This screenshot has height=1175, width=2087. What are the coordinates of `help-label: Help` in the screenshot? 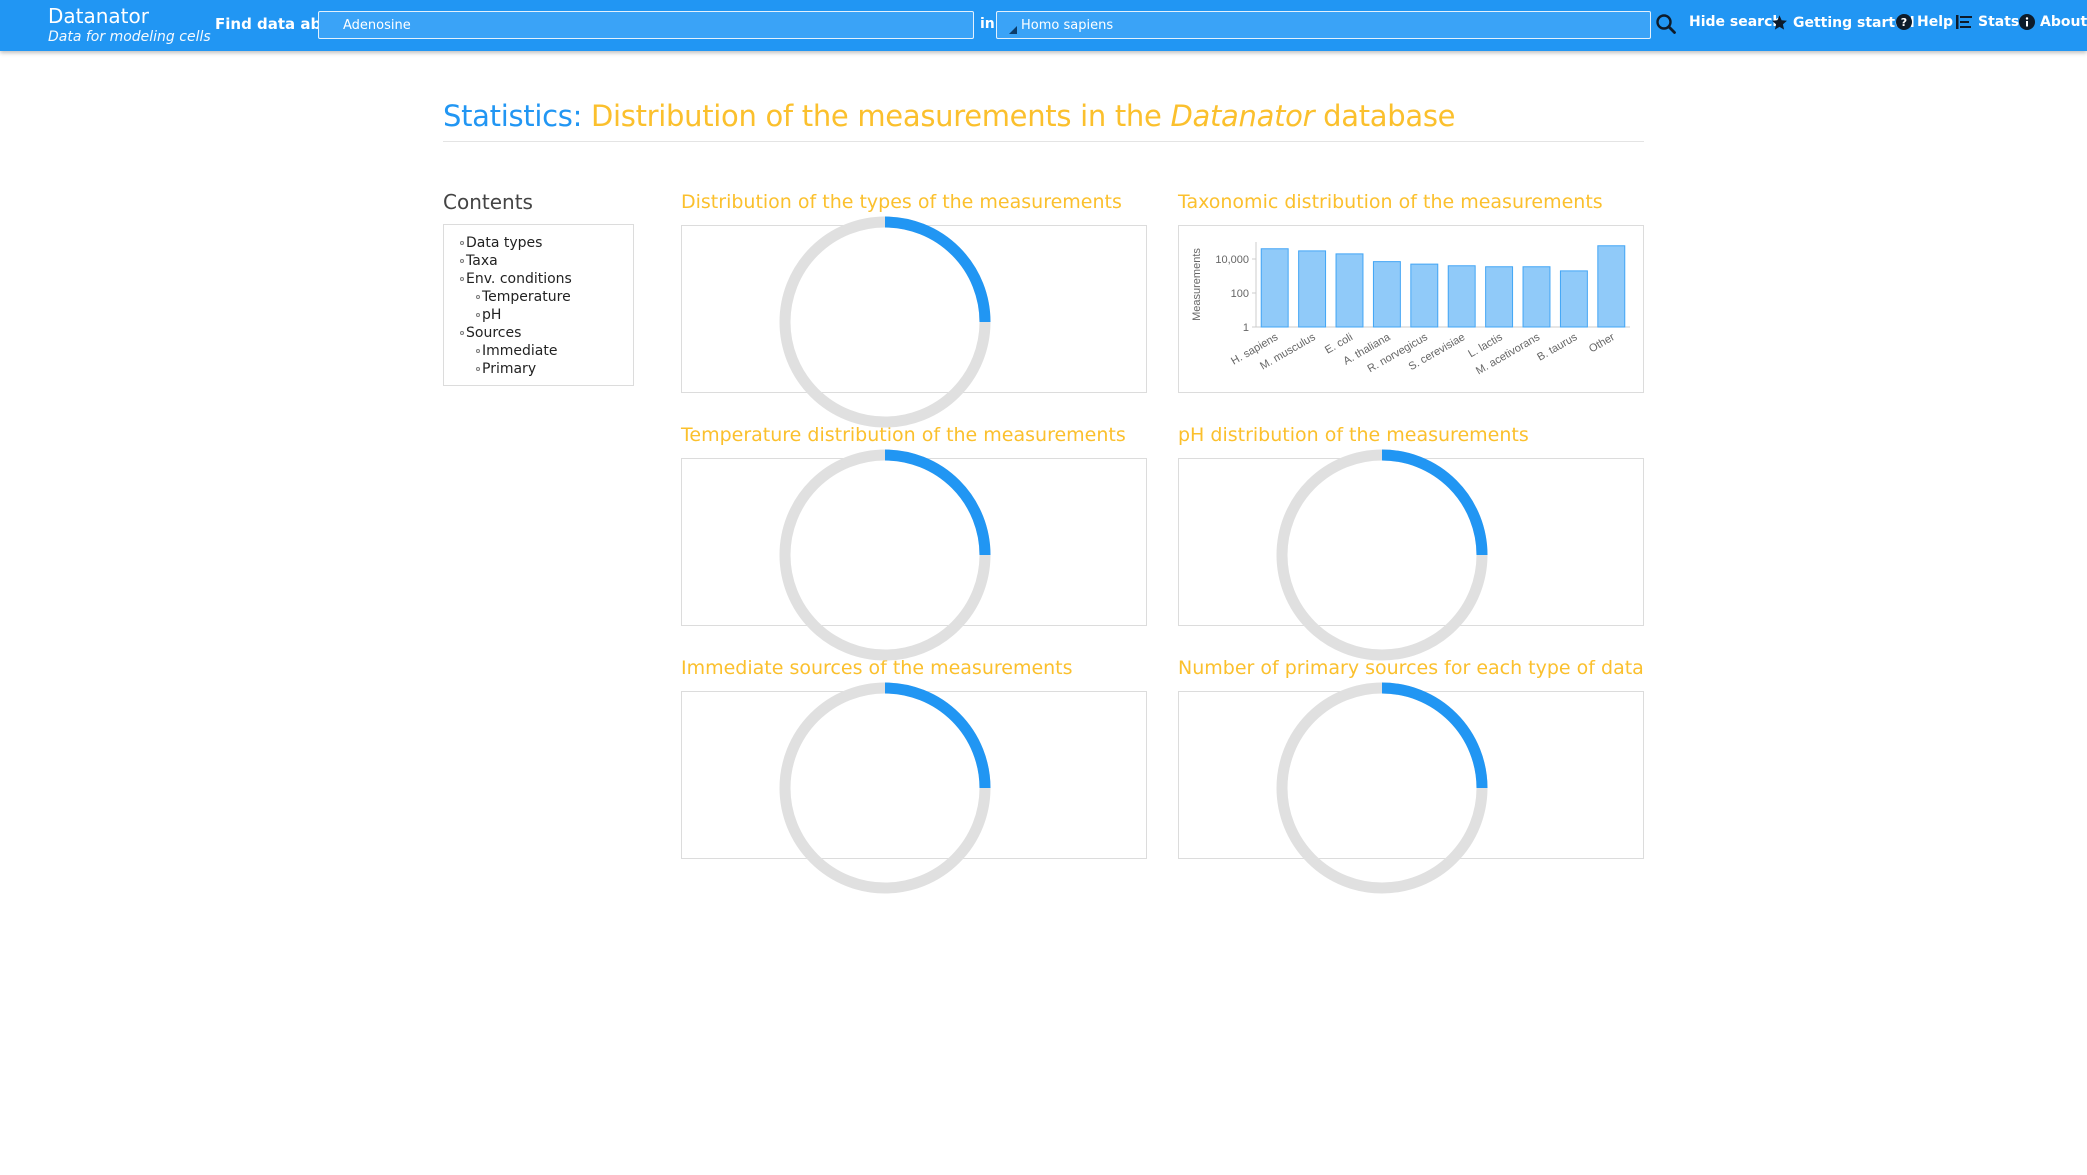 It's located at (1935, 22).